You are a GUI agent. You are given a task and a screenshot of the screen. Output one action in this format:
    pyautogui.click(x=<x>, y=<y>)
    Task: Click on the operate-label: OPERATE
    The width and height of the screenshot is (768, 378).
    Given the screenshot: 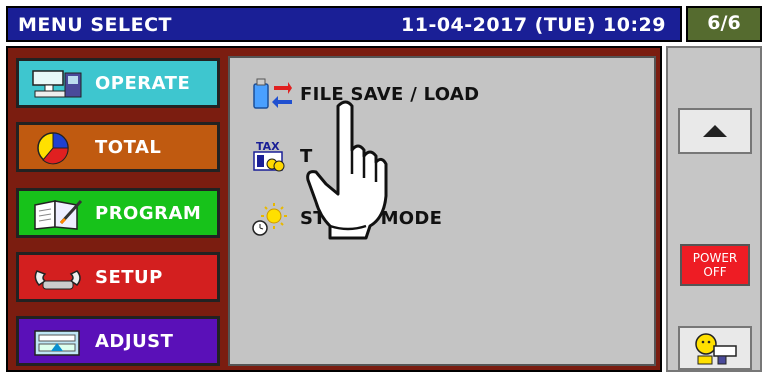 What is the action you would take?
    pyautogui.click(x=143, y=83)
    